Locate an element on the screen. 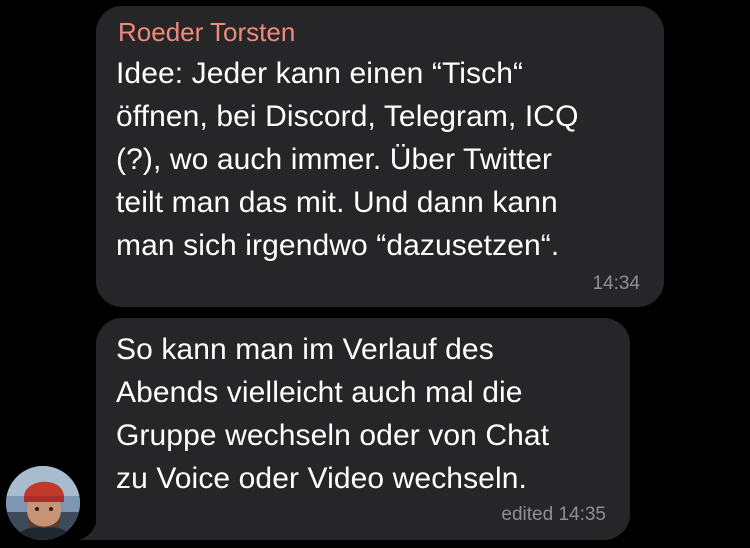 The image size is (750, 548). sender-name: Roeder Torsten is located at coordinates (381, 32).